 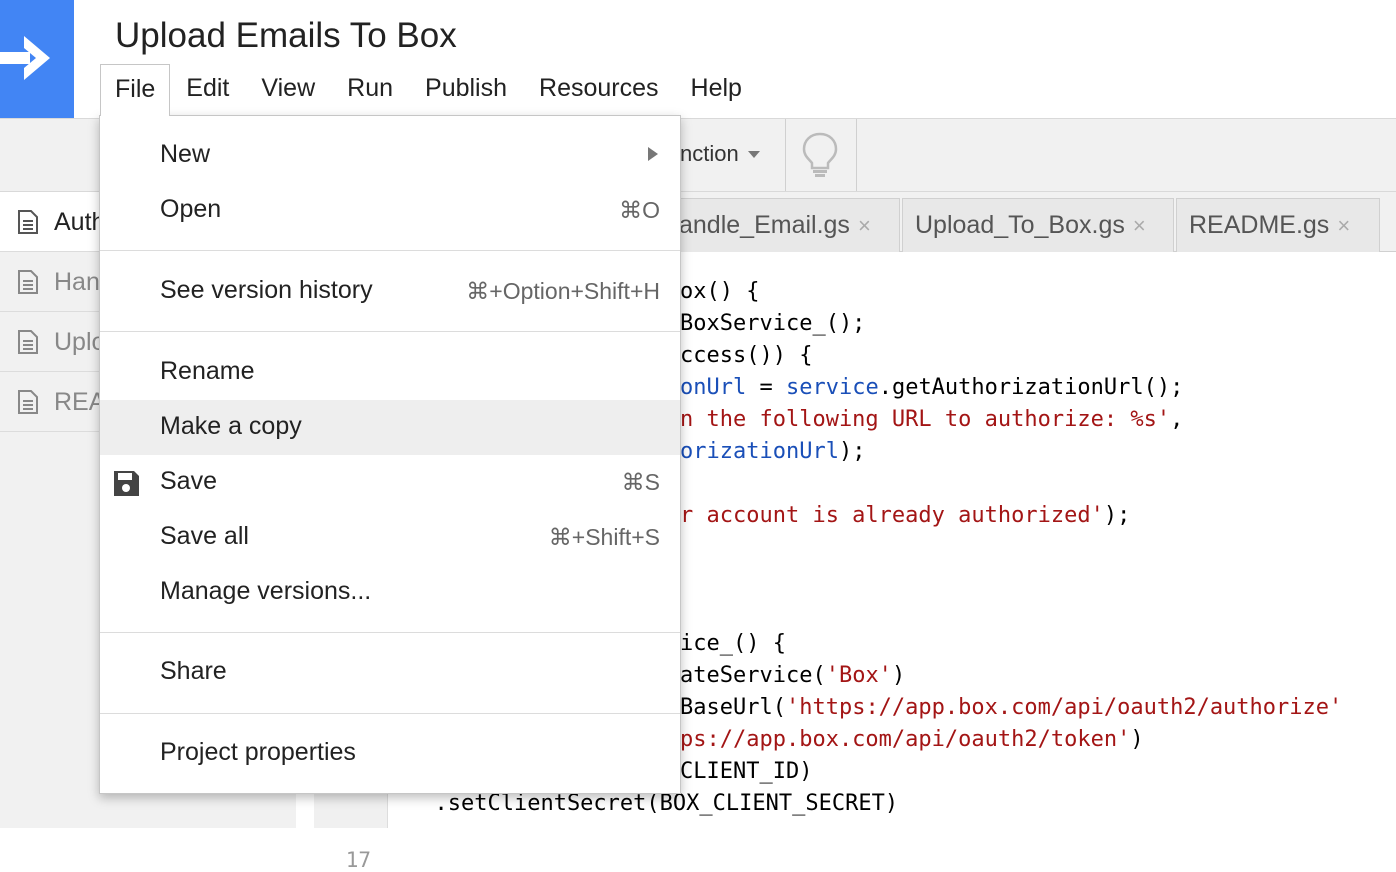 What do you see at coordinates (858, 675) in the screenshot?
I see `code-token: 'Box'` at bounding box center [858, 675].